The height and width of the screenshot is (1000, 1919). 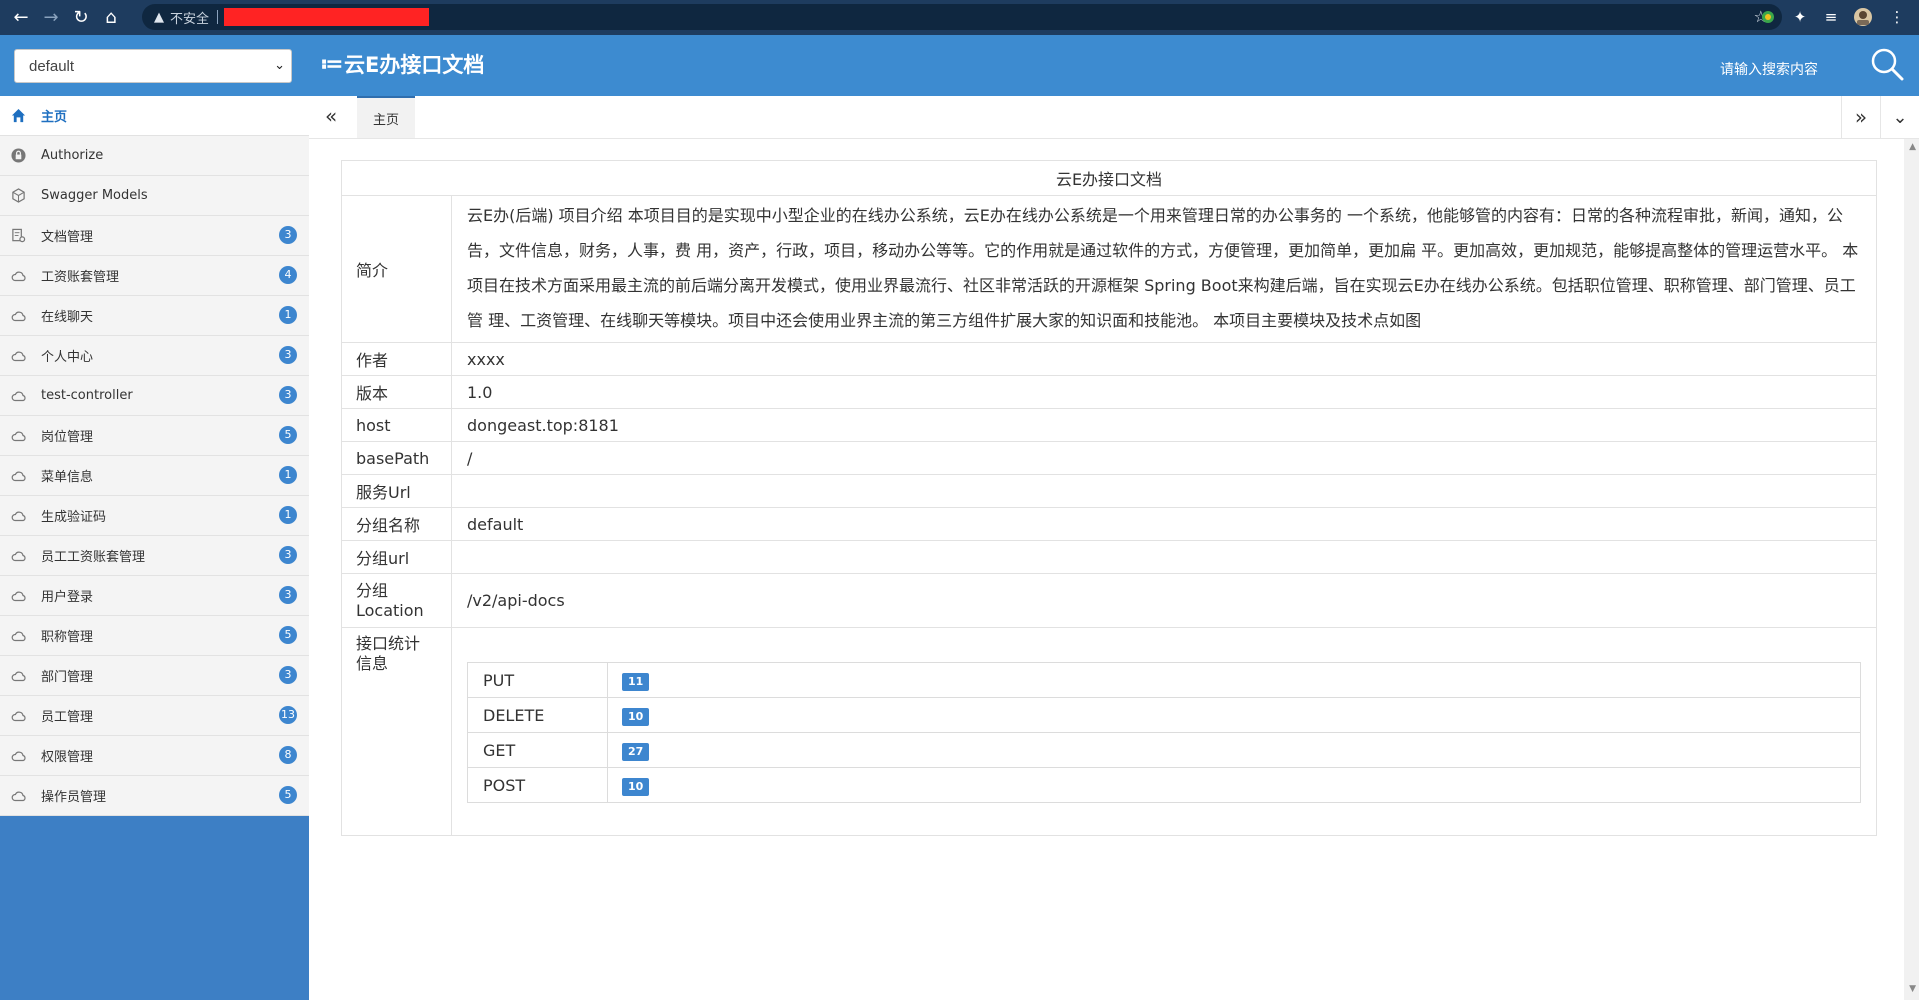 What do you see at coordinates (154, 276) in the screenshot?
I see `sidebar-item-item-4: 工资账套管理 4` at bounding box center [154, 276].